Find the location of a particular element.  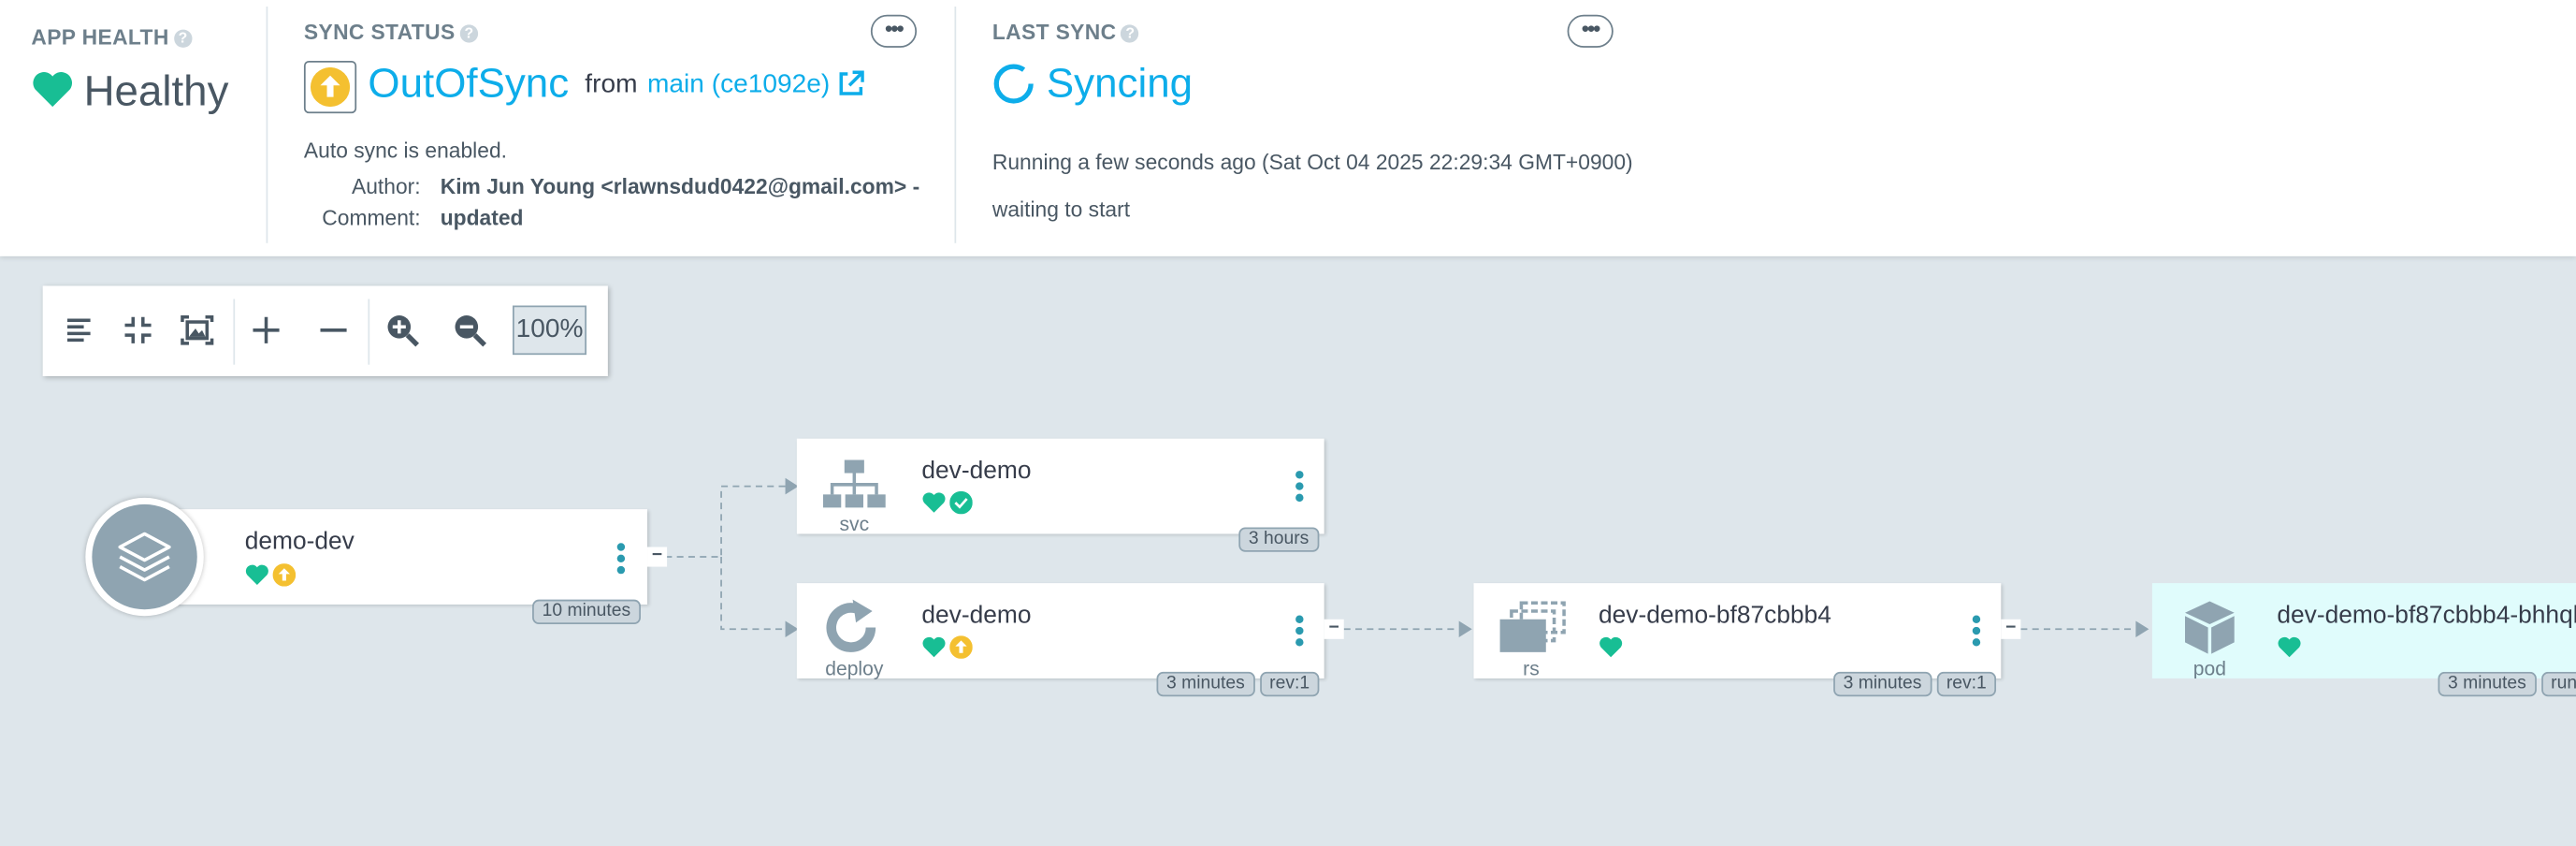

age-tag: 3 hours is located at coordinates (1278, 539).